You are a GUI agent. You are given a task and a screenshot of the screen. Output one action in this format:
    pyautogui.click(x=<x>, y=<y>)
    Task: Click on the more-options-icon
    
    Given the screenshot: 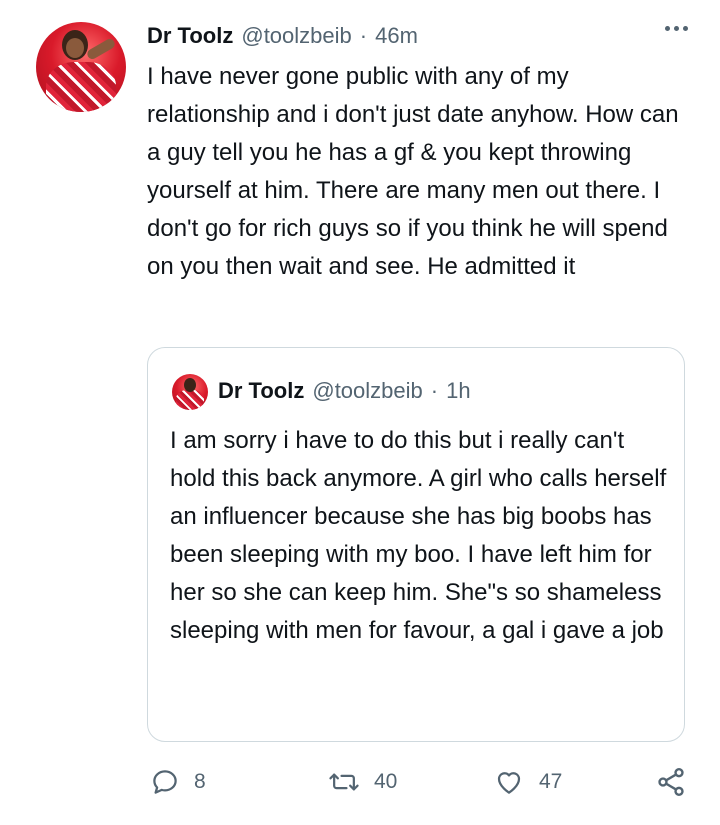 What is the action you would take?
    pyautogui.click(x=676, y=28)
    